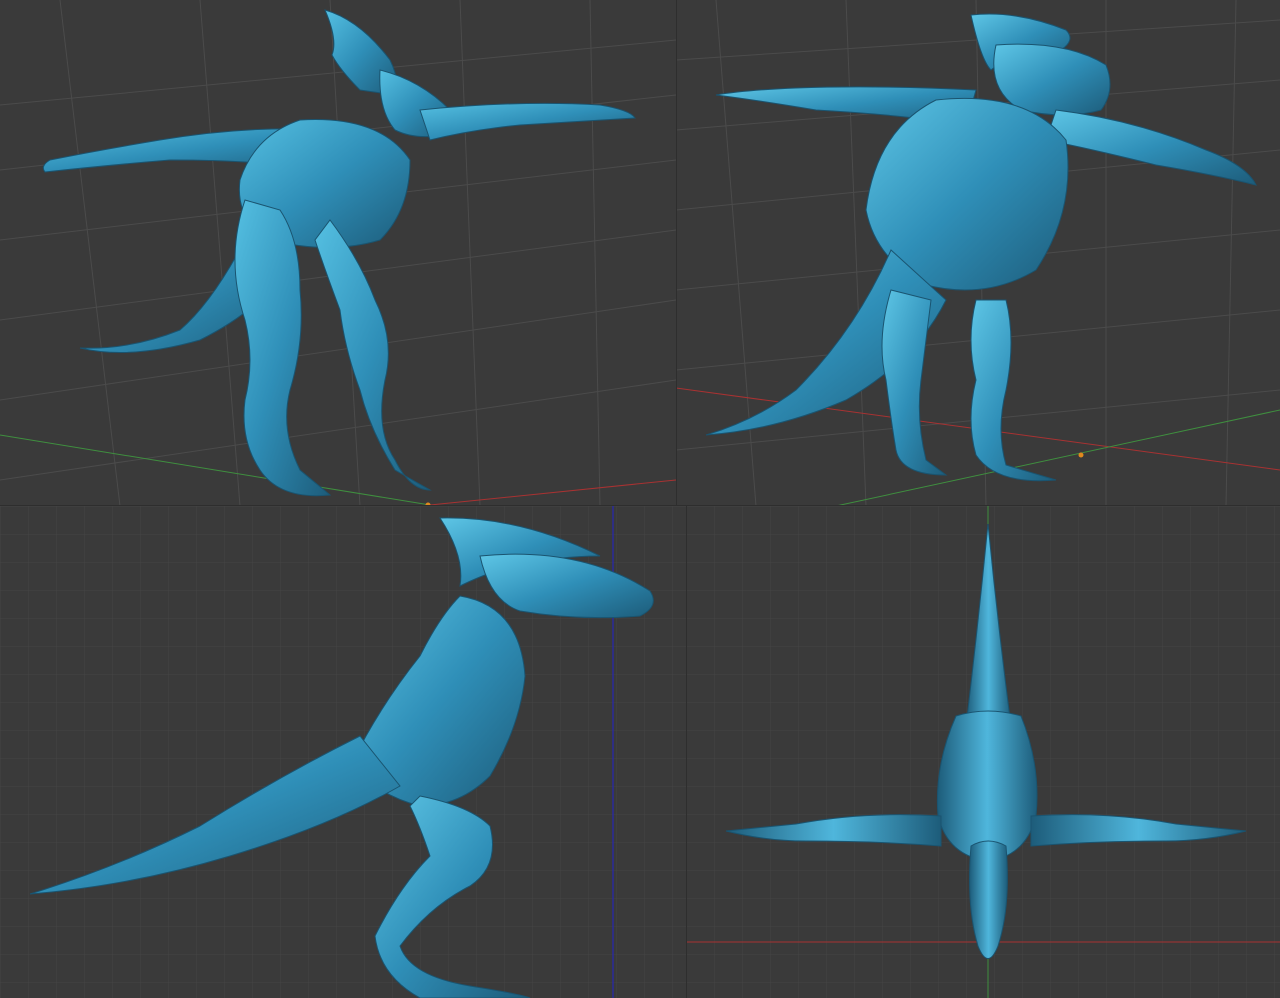  Describe the element at coordinates (640, 505) in the screenshot. I see `viewport-divider-horizontal` at that location.